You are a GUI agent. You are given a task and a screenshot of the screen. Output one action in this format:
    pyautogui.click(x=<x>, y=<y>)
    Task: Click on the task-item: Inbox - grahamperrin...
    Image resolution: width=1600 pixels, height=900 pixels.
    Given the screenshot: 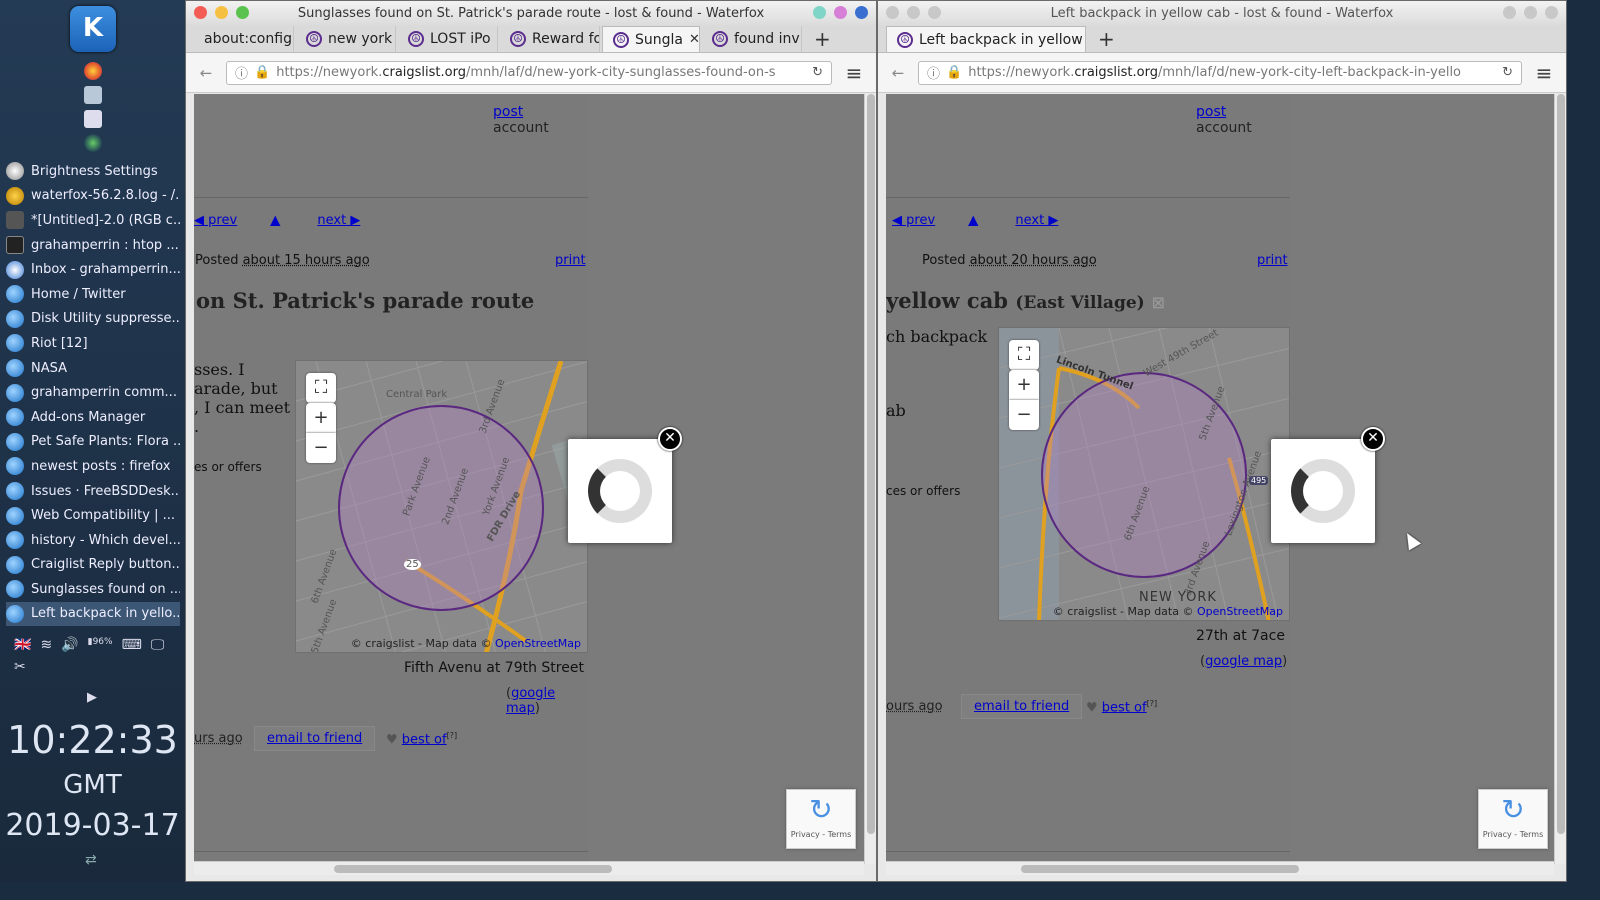 What is the action you would take?
    pyautogui.click(x=93, y=269)
    